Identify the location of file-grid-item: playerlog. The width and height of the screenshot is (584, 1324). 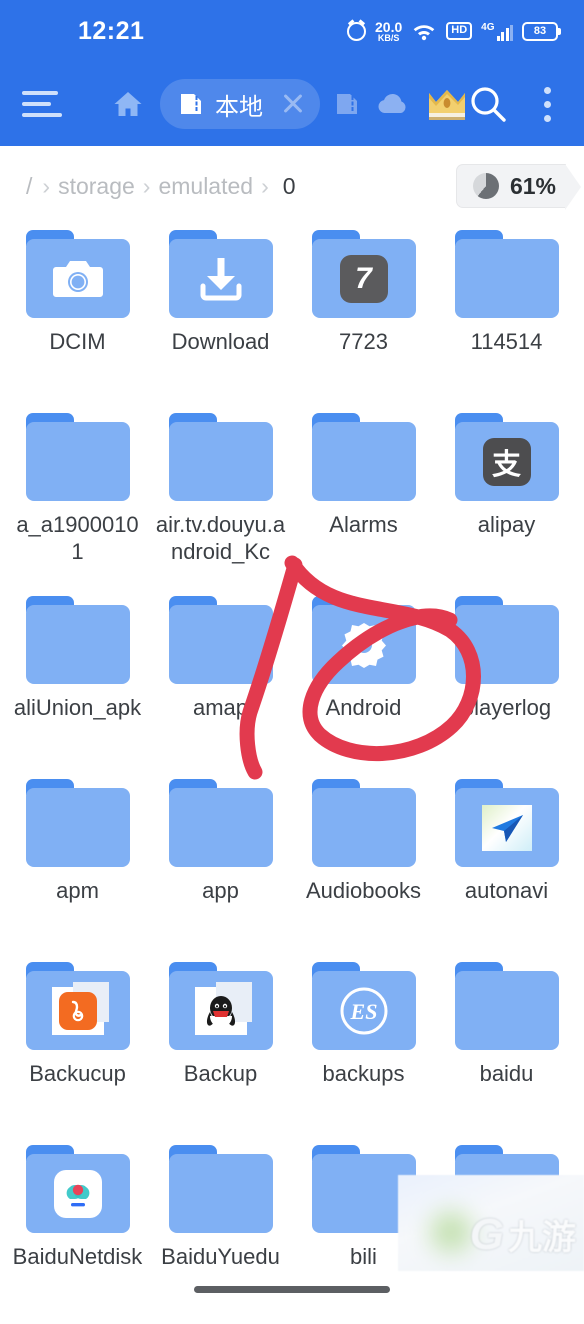
(506, 683).